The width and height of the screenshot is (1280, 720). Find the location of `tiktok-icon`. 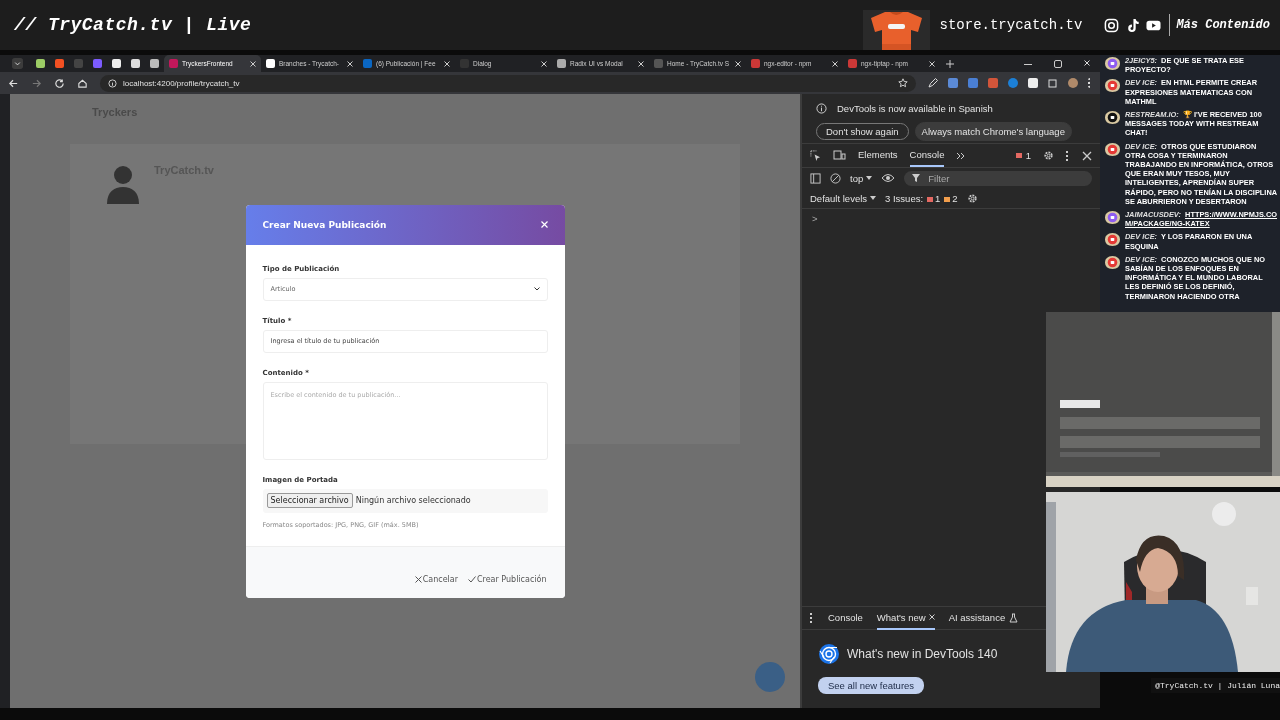

tiktok-icon is located at coordinates (1133, 25).